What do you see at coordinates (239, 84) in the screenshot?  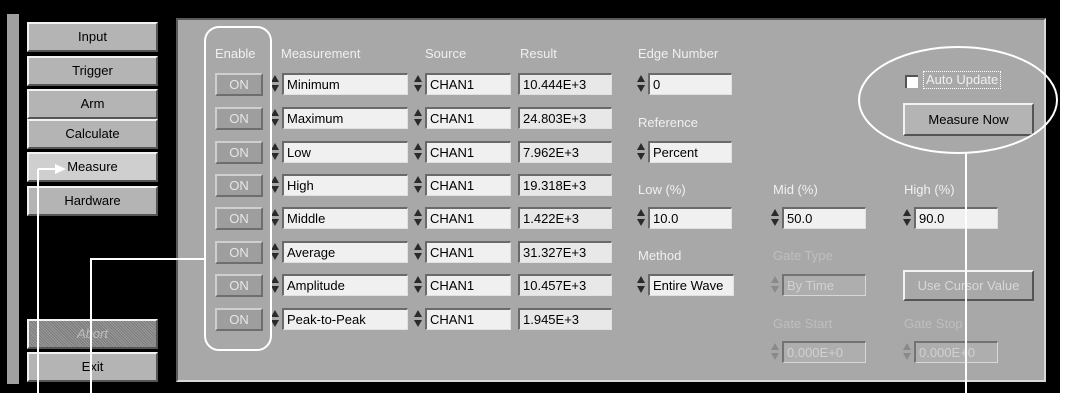 I see `enable-toggle-0: ON` at bounding box center [239, 84].